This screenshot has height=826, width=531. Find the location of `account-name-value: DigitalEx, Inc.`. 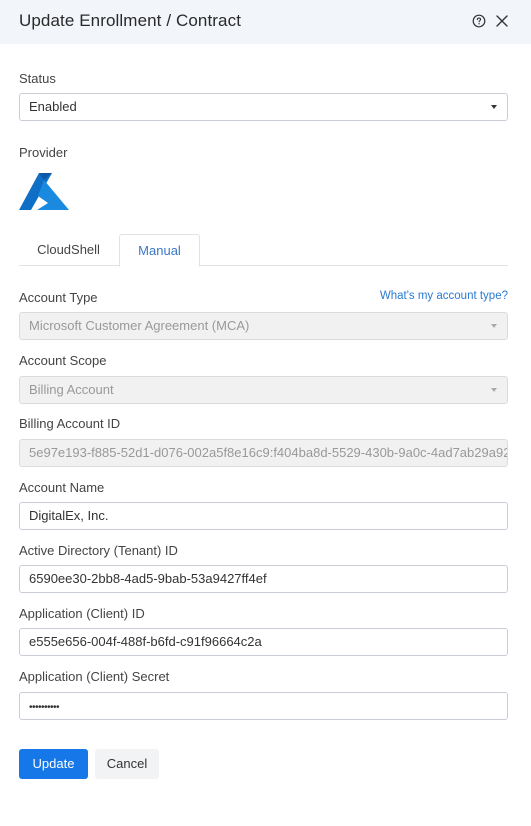

account-name-value: DigitalEx, Inc. is located at coordinates (69, 515).